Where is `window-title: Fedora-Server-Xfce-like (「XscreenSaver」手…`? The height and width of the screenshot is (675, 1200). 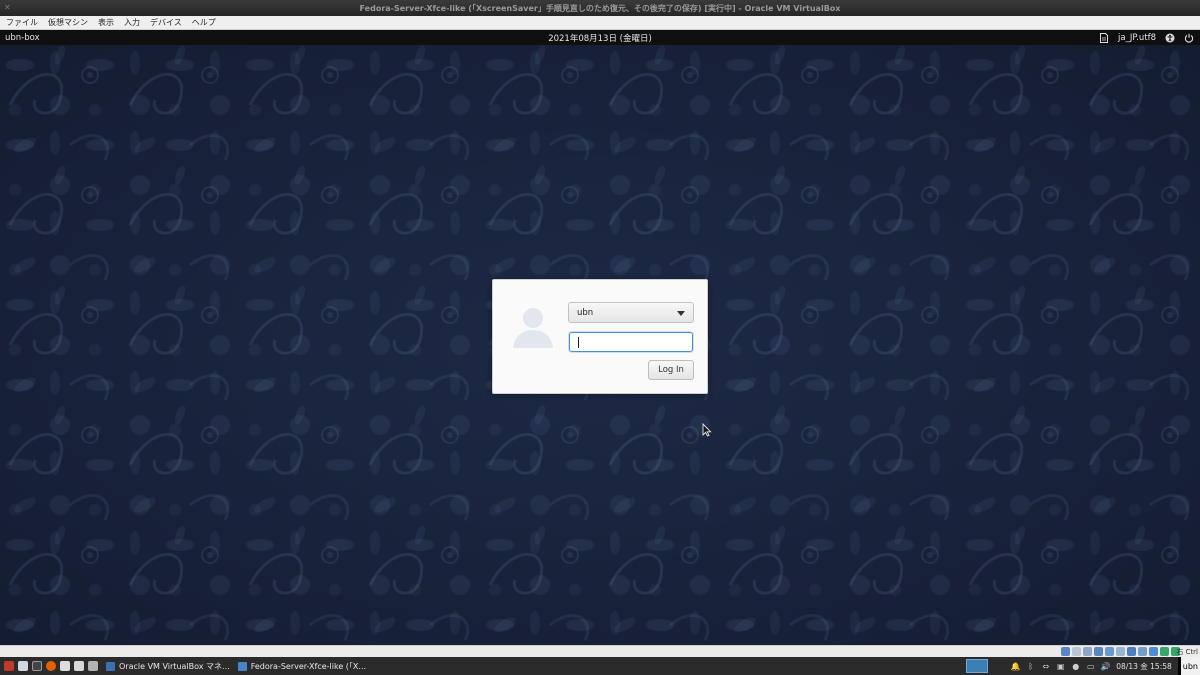 window-title: Fedora-Server-Xfce-like (「XscreenSaver」手… is located at coordinates (600, 8).